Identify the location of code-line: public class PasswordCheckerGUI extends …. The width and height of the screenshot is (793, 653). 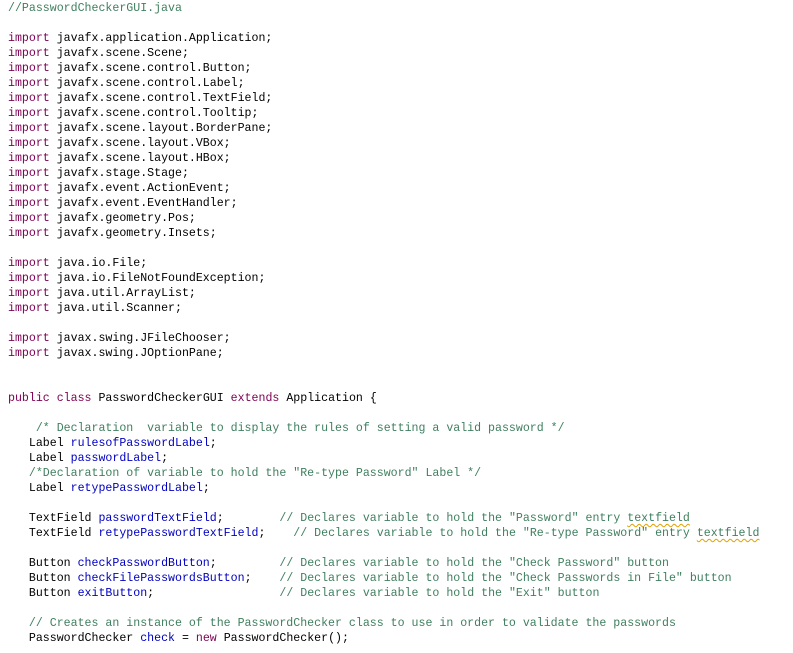
(383, 398).